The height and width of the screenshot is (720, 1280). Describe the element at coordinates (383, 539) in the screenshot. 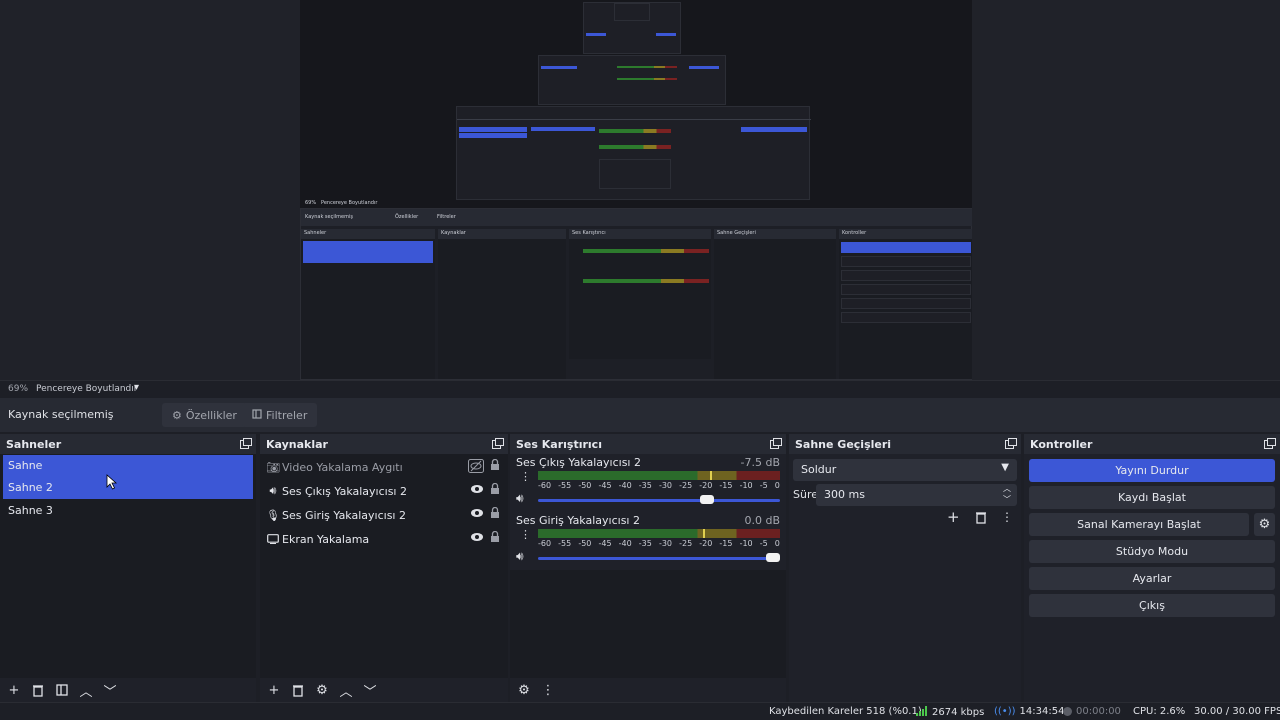

I see `source-item: Ekran Yakalama` at that location.